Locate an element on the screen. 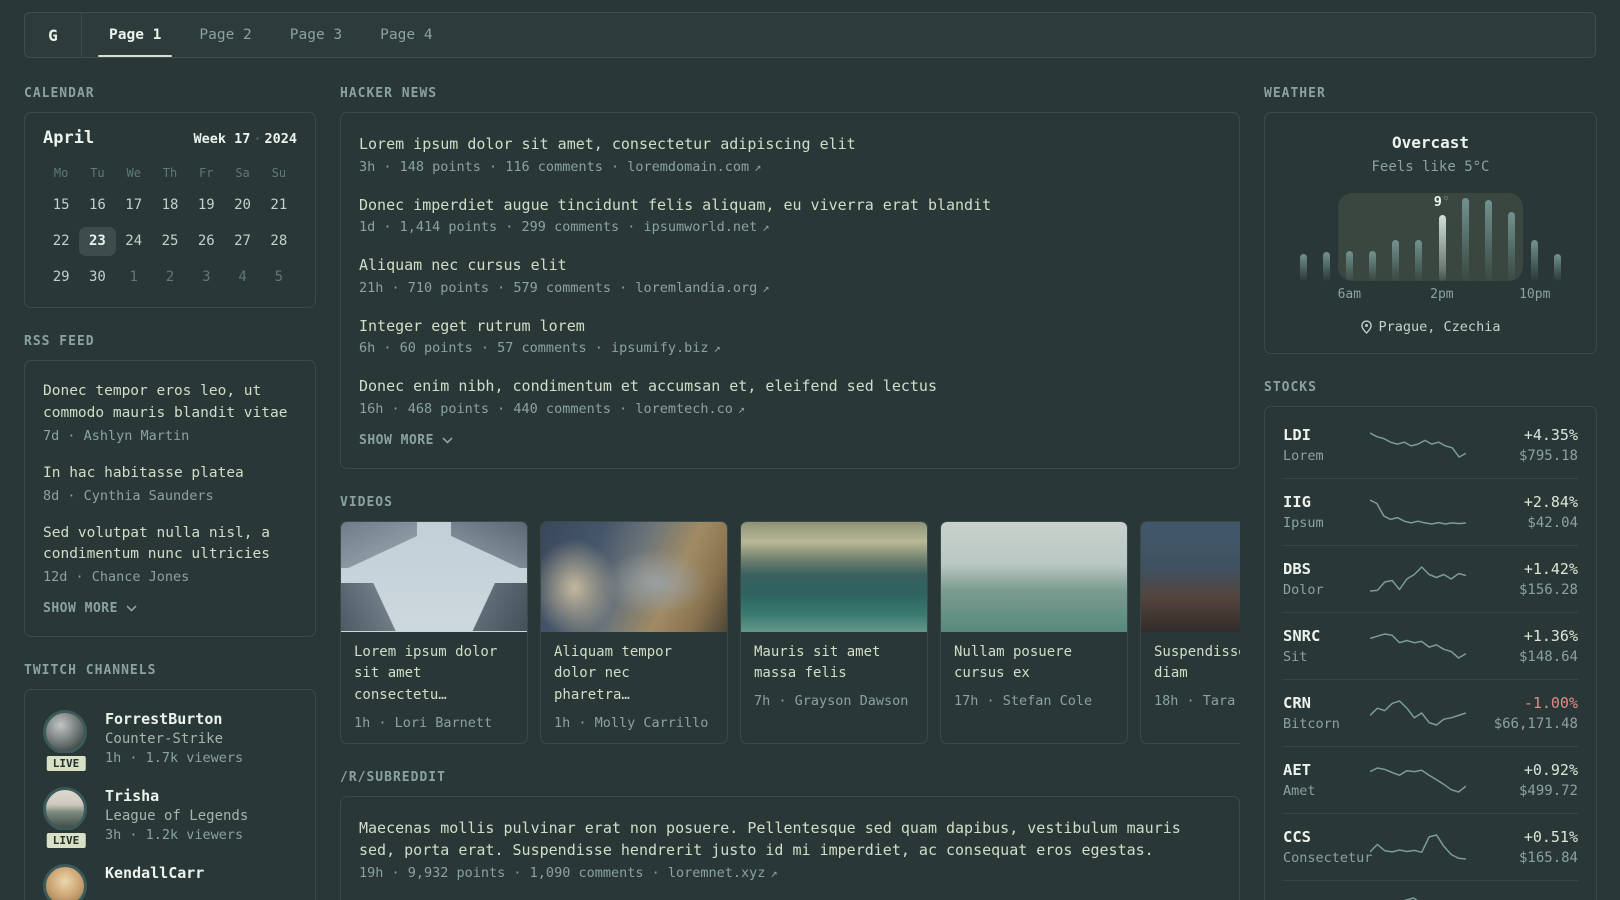 This screenshot has width=1620, height=900. app-logo: G is located at coordinates (53, 35).